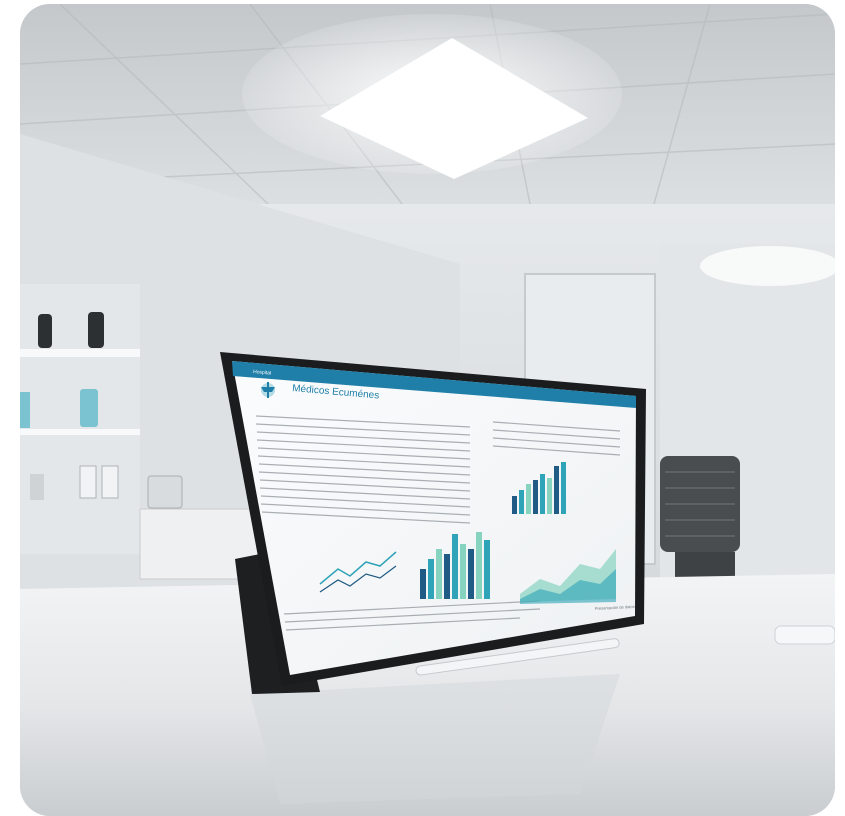 The height and width of the screenshot is (816, 845). Describe the element at coordinates (165, 492) in the screenshot. I see `coffee-machine` at that location.